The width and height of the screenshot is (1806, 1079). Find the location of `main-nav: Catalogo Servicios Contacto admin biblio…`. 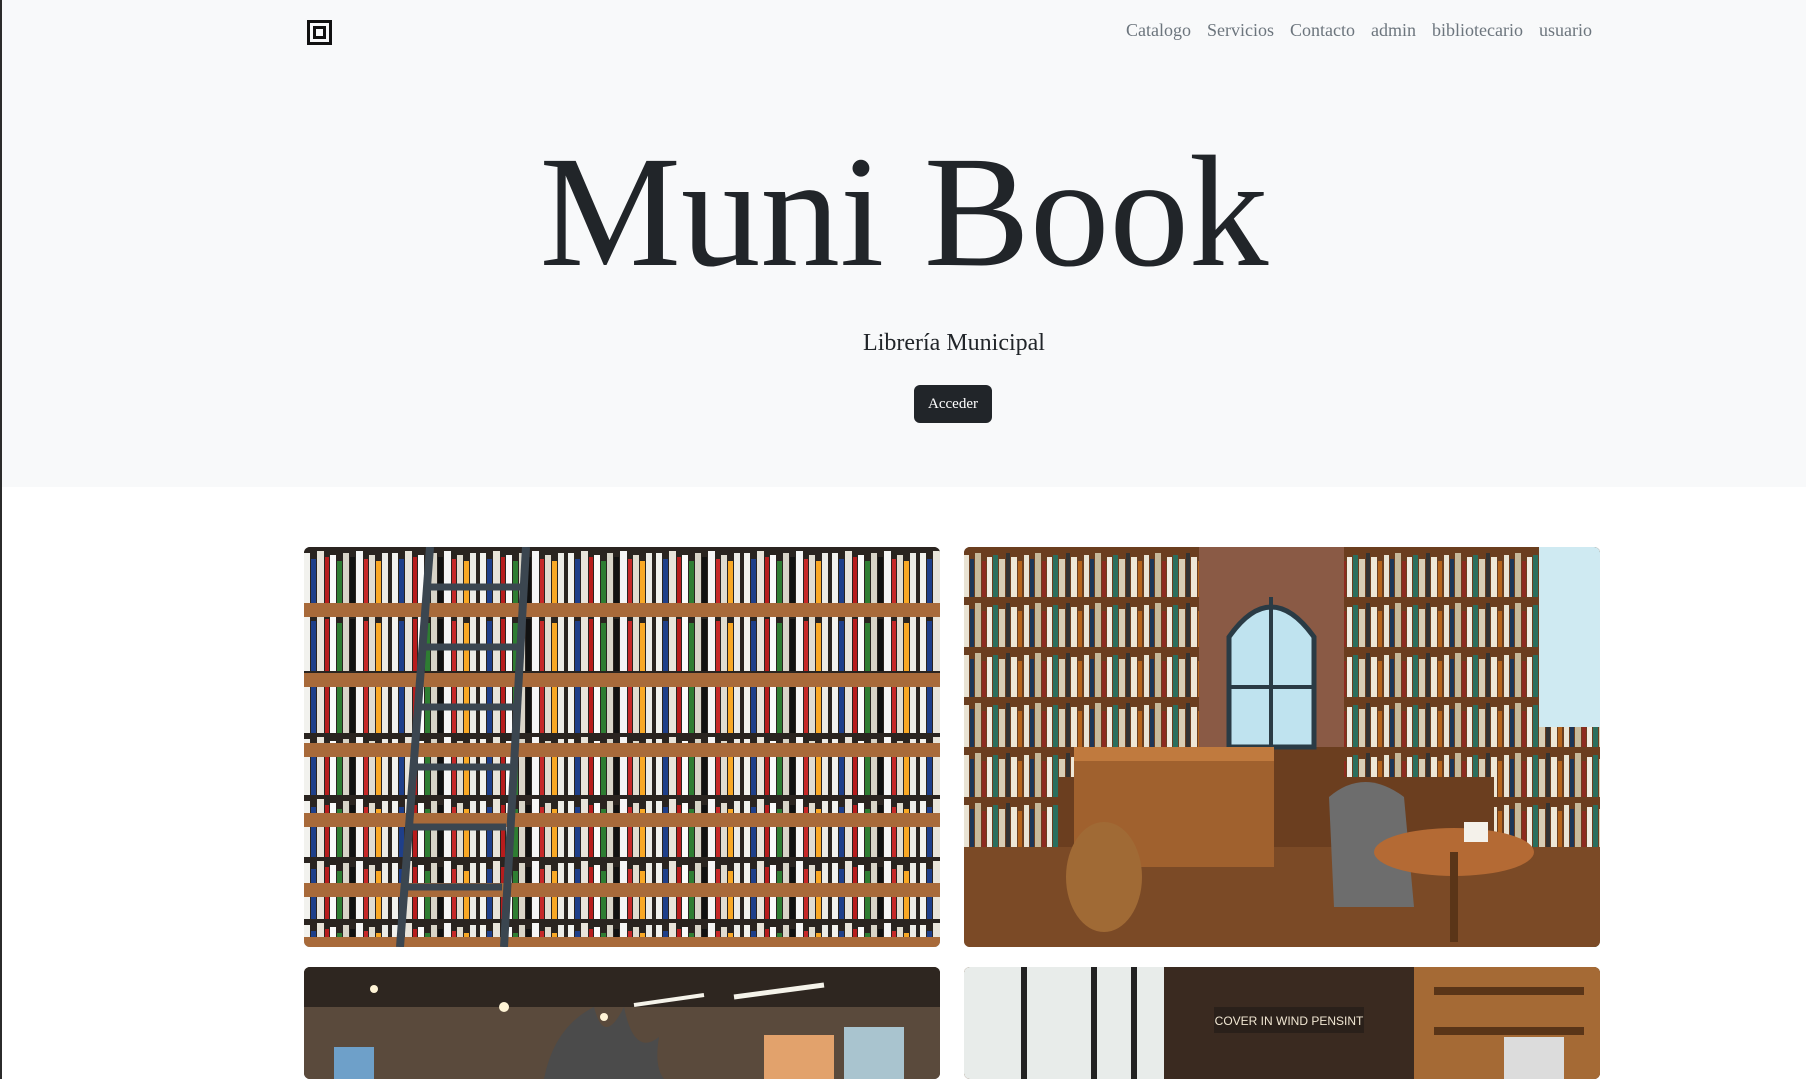

main-nav: Catalogo Servicios Contacto admin biblio… is located at coordinates (1359, 30).